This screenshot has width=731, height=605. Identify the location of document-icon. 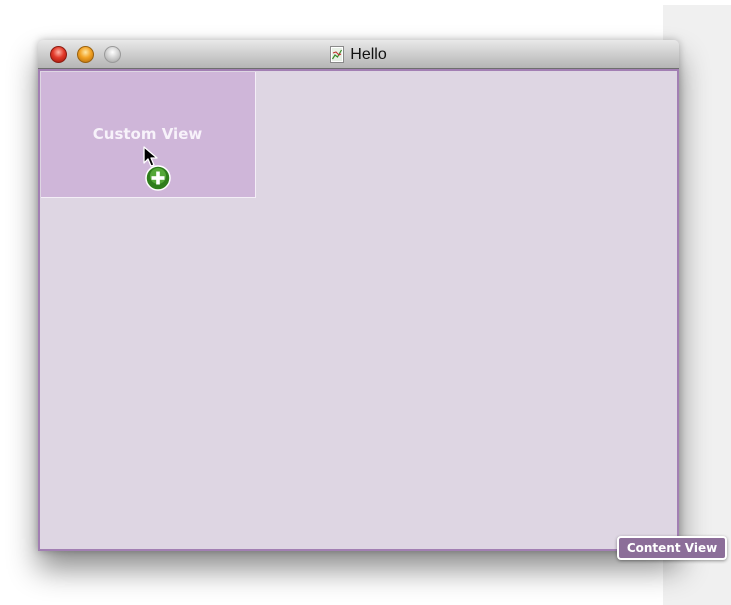
(337, 54).